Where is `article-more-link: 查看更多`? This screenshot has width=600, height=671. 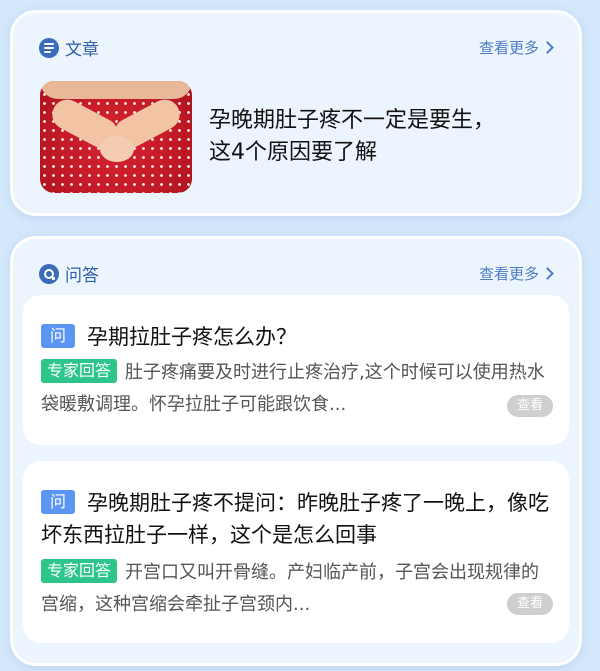 article-more-link: 查看更多 is located at coordinates (517, 47).